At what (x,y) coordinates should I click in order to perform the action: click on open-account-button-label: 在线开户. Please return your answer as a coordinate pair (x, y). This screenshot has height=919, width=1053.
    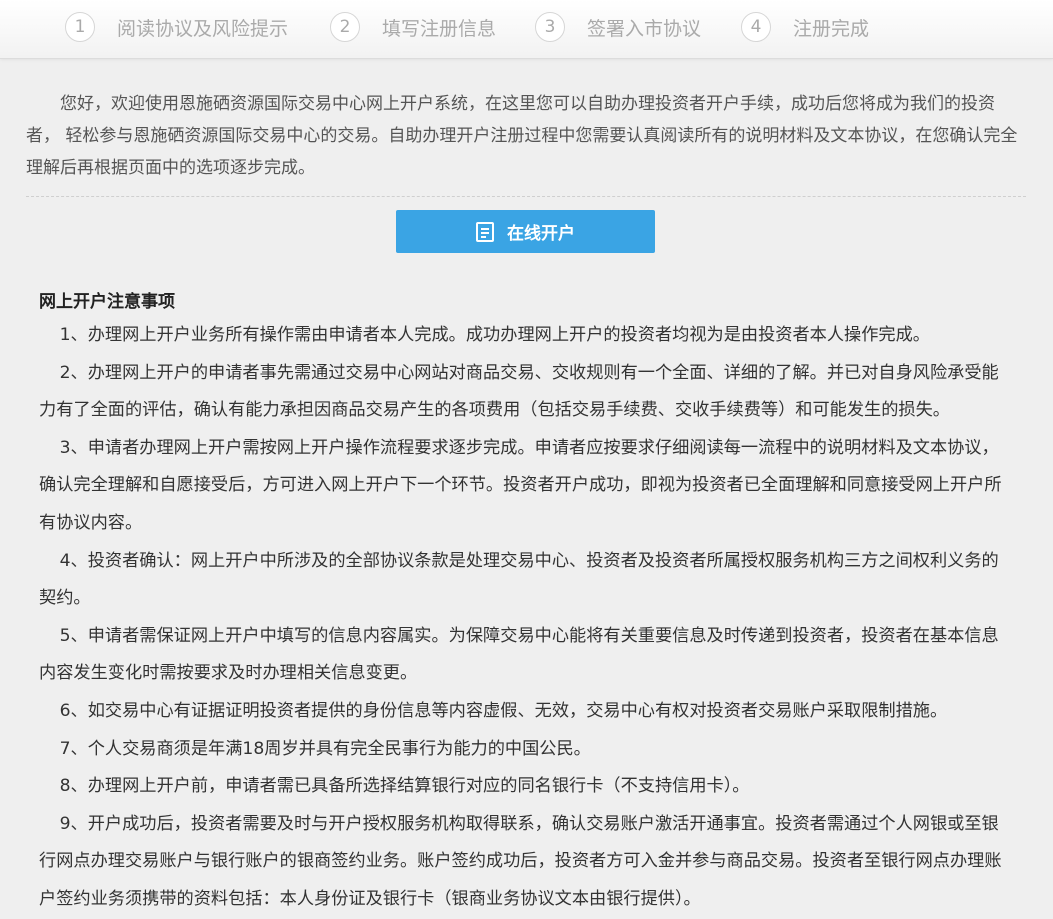
    Looking at the image, I should click on (541, 233).